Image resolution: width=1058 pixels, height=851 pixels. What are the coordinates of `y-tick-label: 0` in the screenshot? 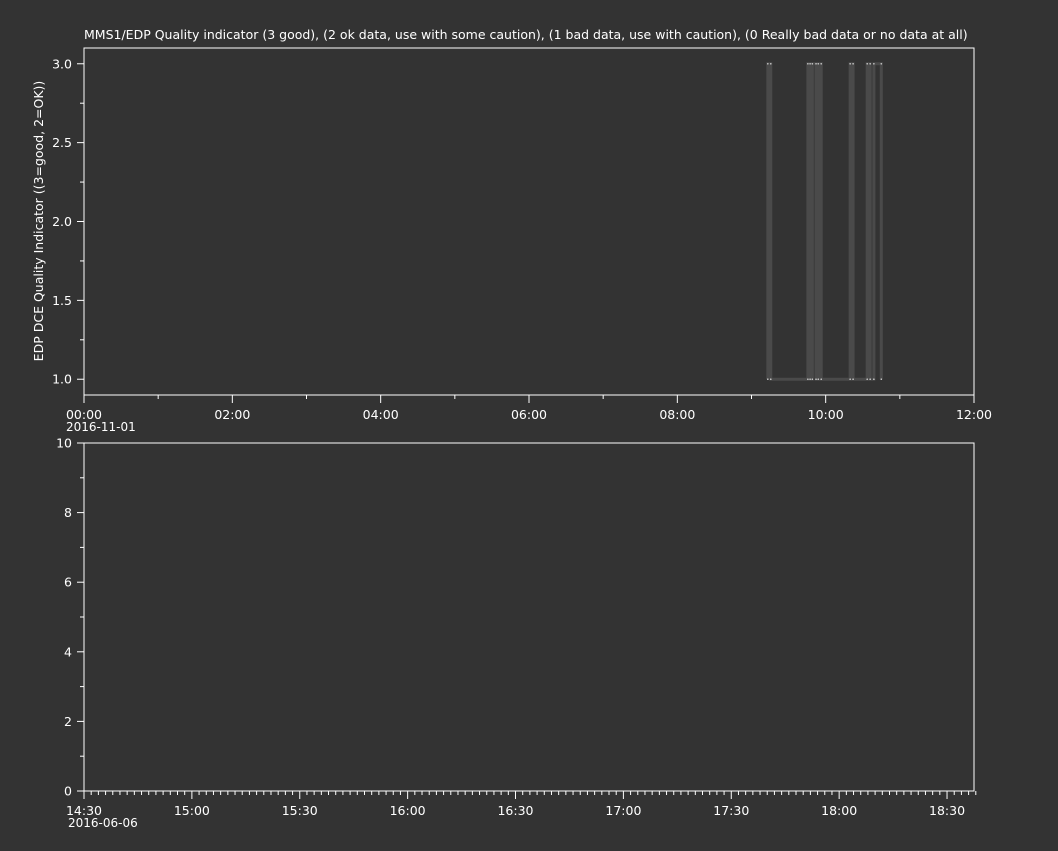 It's located at (68, 791).